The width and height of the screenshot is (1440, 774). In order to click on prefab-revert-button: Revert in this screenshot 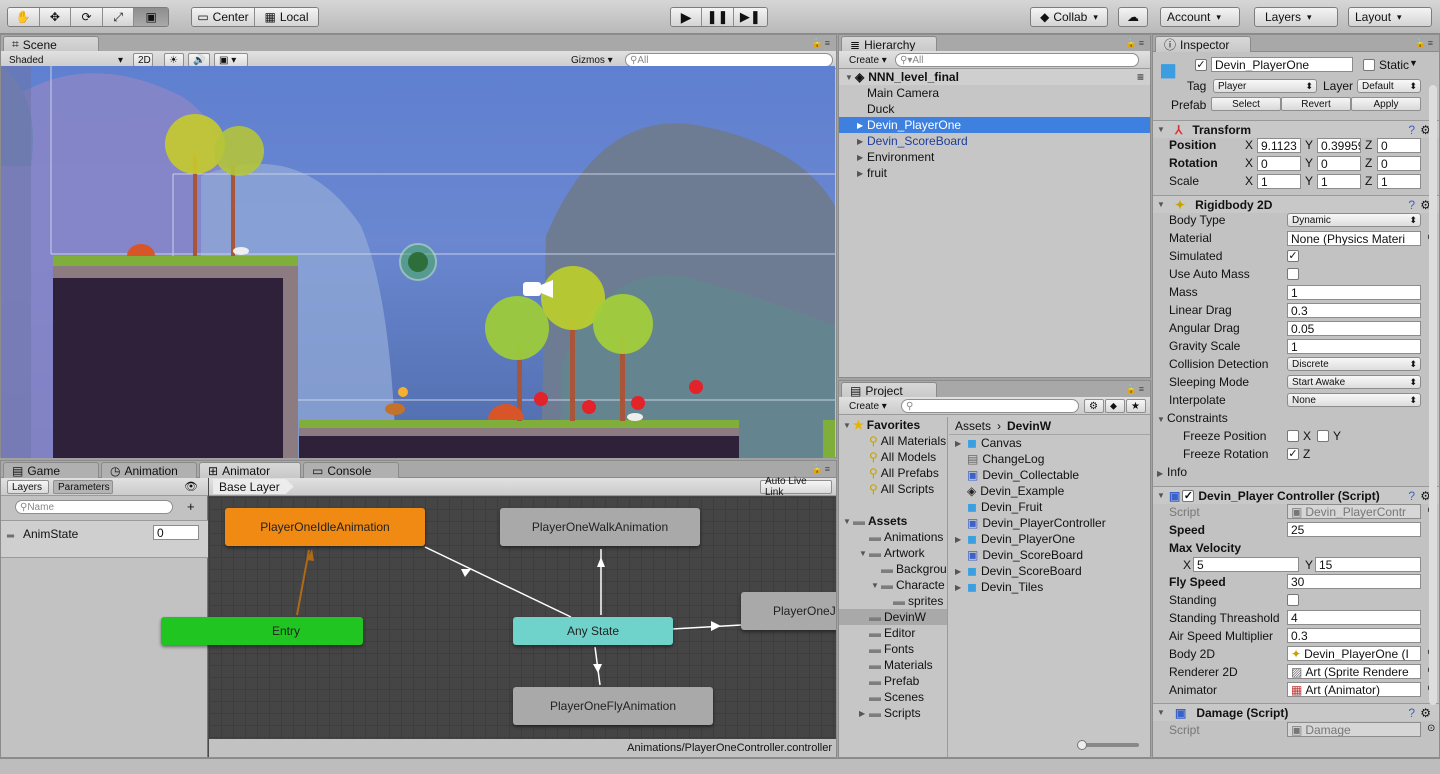, I will do `click(1316, 104)`.